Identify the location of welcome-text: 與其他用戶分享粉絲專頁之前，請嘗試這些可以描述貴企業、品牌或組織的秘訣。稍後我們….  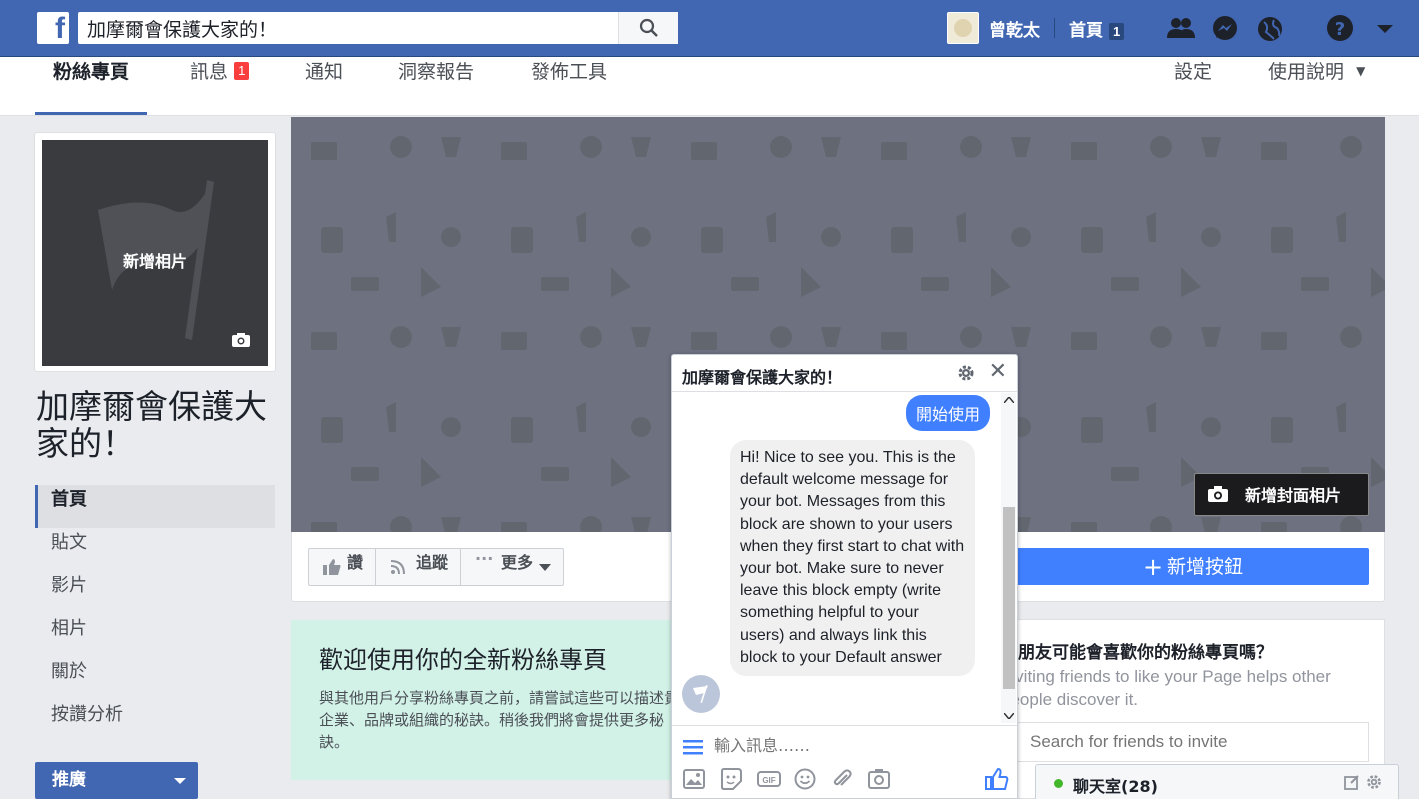
(499, 720).